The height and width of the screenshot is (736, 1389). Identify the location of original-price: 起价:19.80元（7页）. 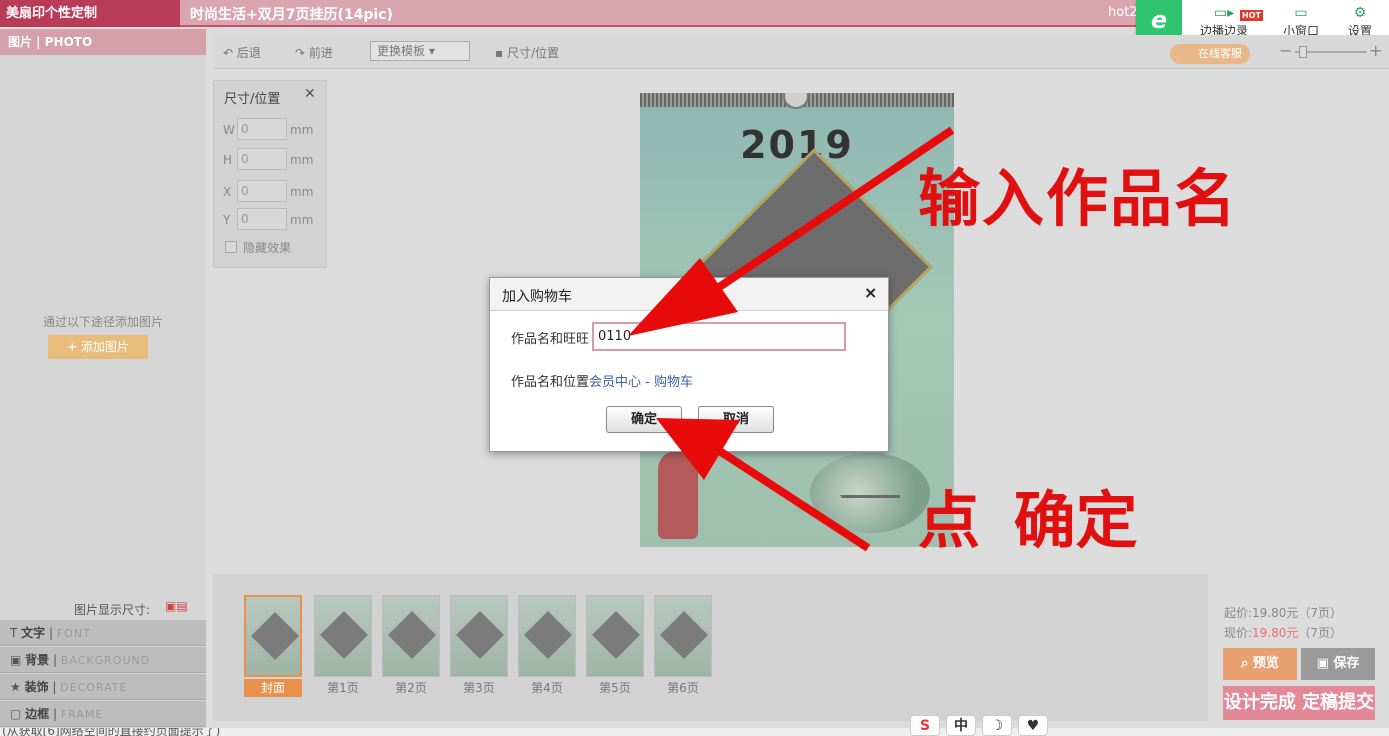
(1283, 612).